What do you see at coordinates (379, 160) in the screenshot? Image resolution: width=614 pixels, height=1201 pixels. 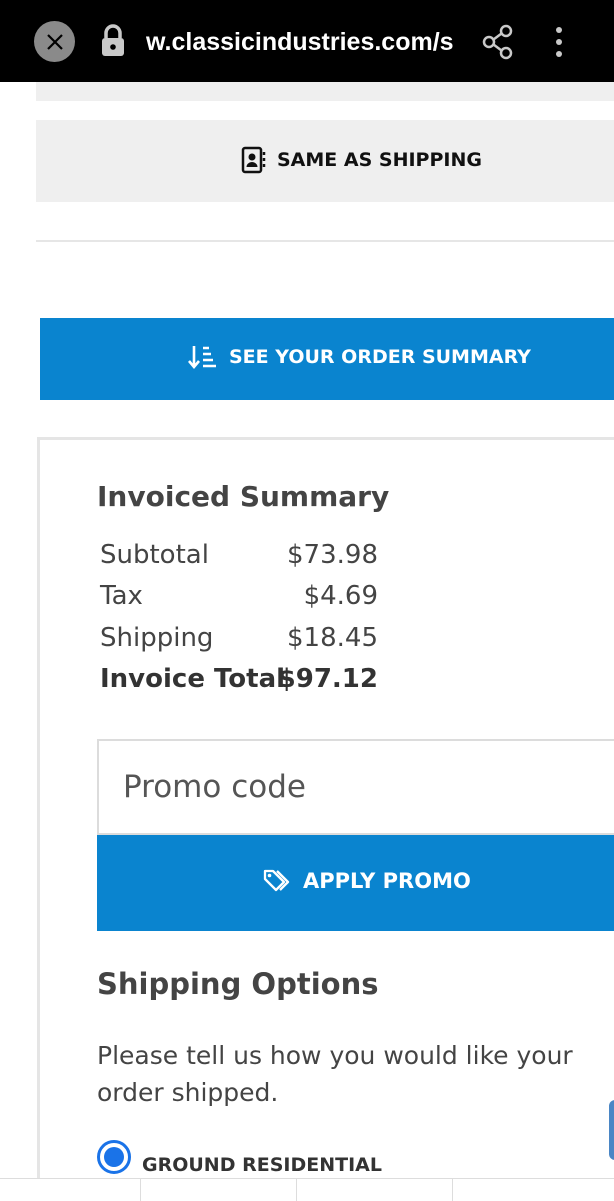 I see `same-as-shipping-label: SAME AS SHIPPING` at bounding box center [379, 160].